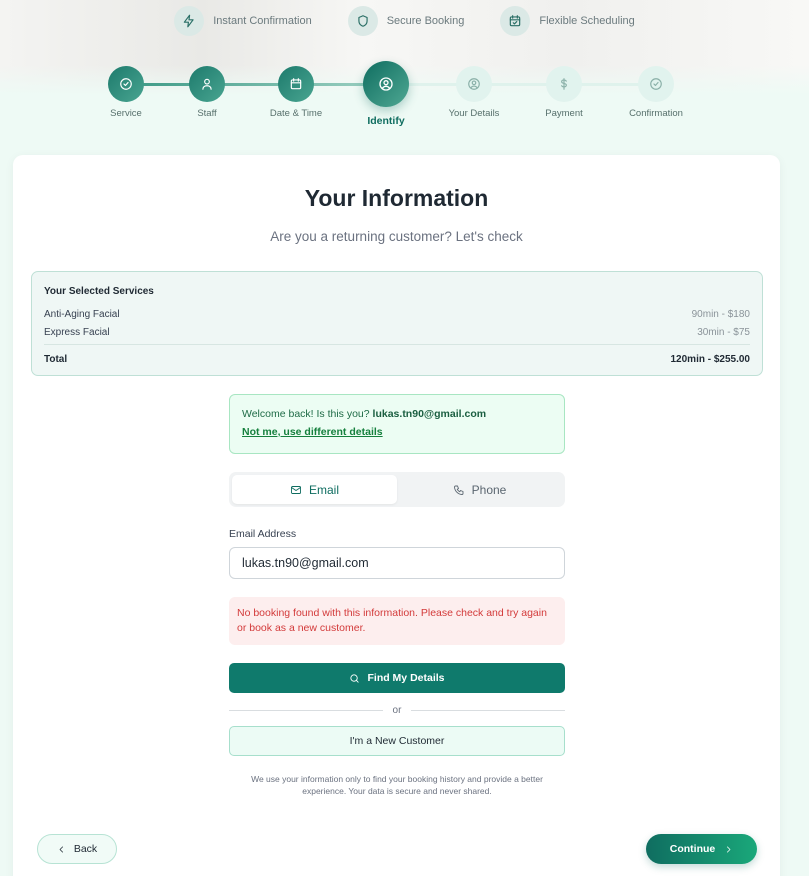 The image size is (809, 876). What do you see at coordinates (406, 678) in the screenshot?
I see `button-label: Find My Details` at bounding box center [406, 678].